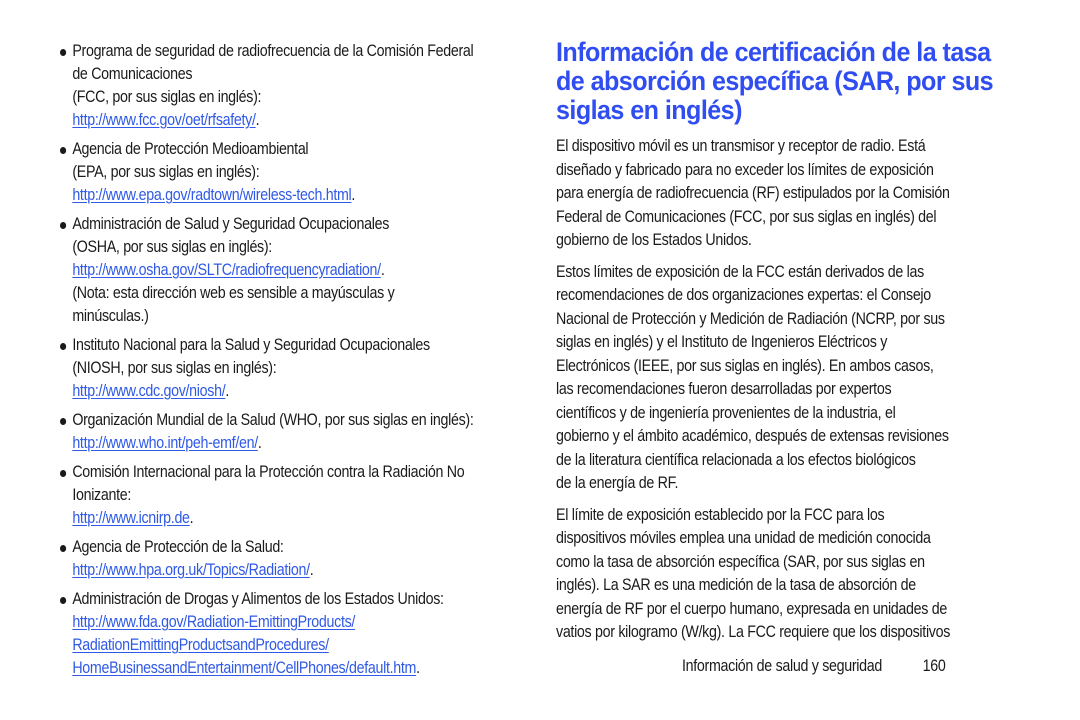 This screenshot has width=1080, height=720. What do you see at coordinates (190, 149) in the screenshot?
I see `item-text-line: Agencia de Protección Medioambiental` at bounding box center [190, 149].